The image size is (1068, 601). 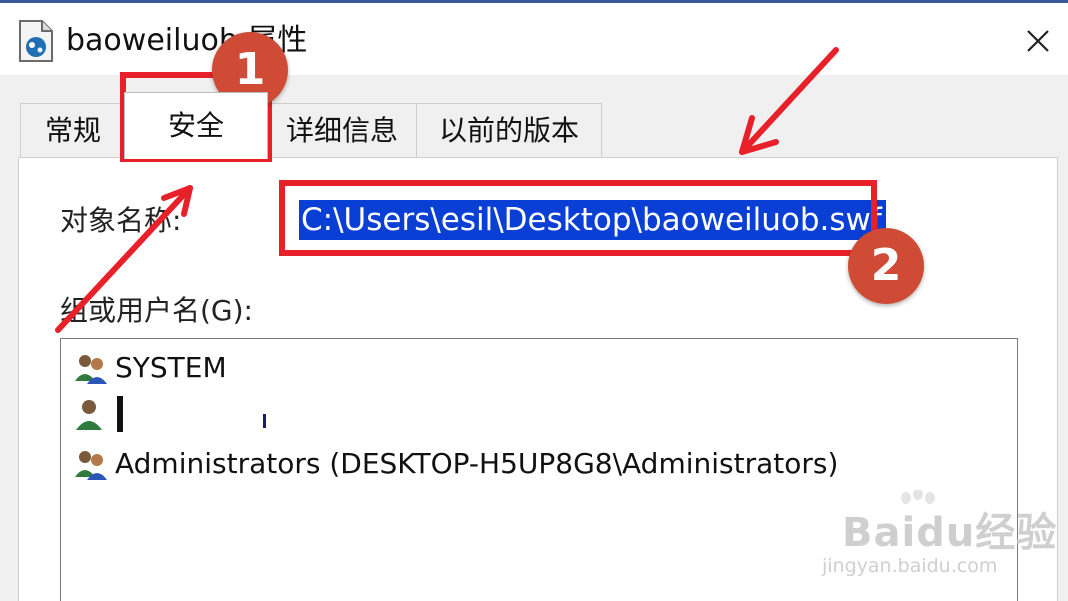 I want to click on arrow-to-path, so click(x=789, y=101).